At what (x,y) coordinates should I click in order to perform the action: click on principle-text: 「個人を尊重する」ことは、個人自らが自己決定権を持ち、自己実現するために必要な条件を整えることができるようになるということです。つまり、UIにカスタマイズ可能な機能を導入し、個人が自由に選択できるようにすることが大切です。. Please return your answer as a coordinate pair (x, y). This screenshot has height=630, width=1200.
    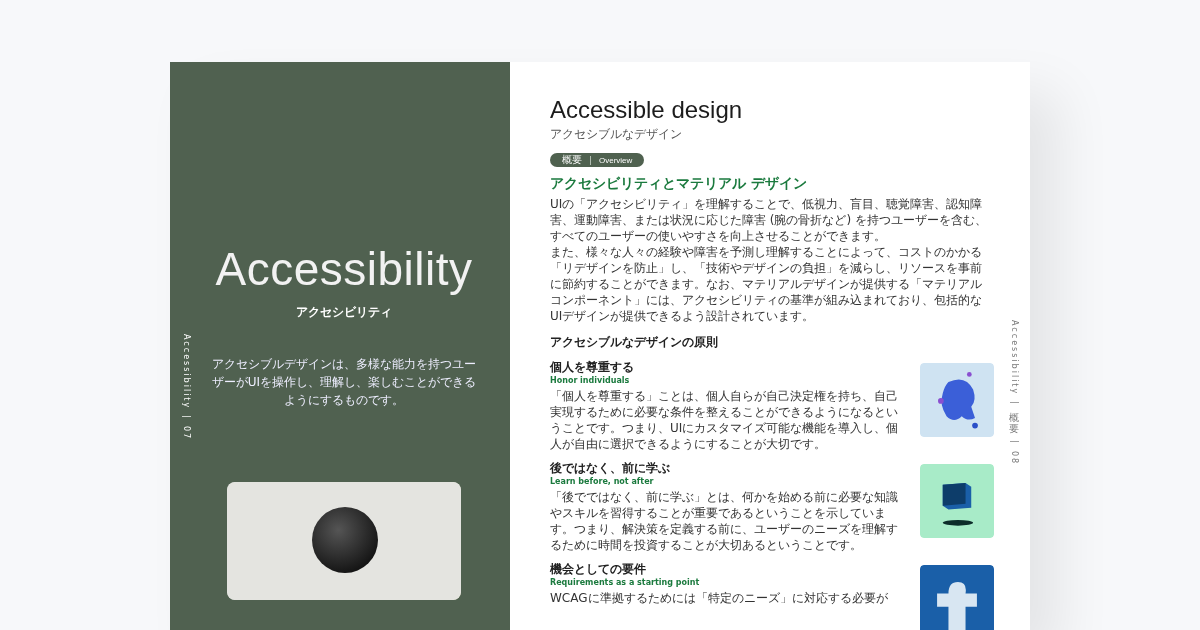
    Looking at the image, I should click on (725, 420).